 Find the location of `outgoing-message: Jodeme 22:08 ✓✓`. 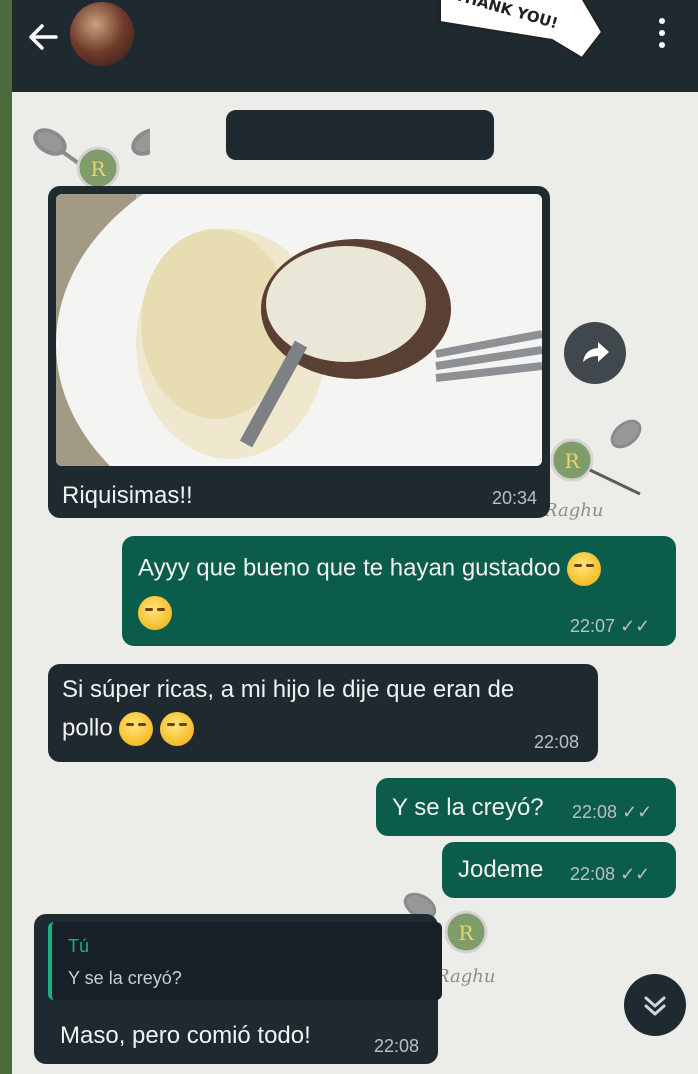

outgoing-message: Jodeme 22:08 ✓✓ is located at coordinates (559, 870).